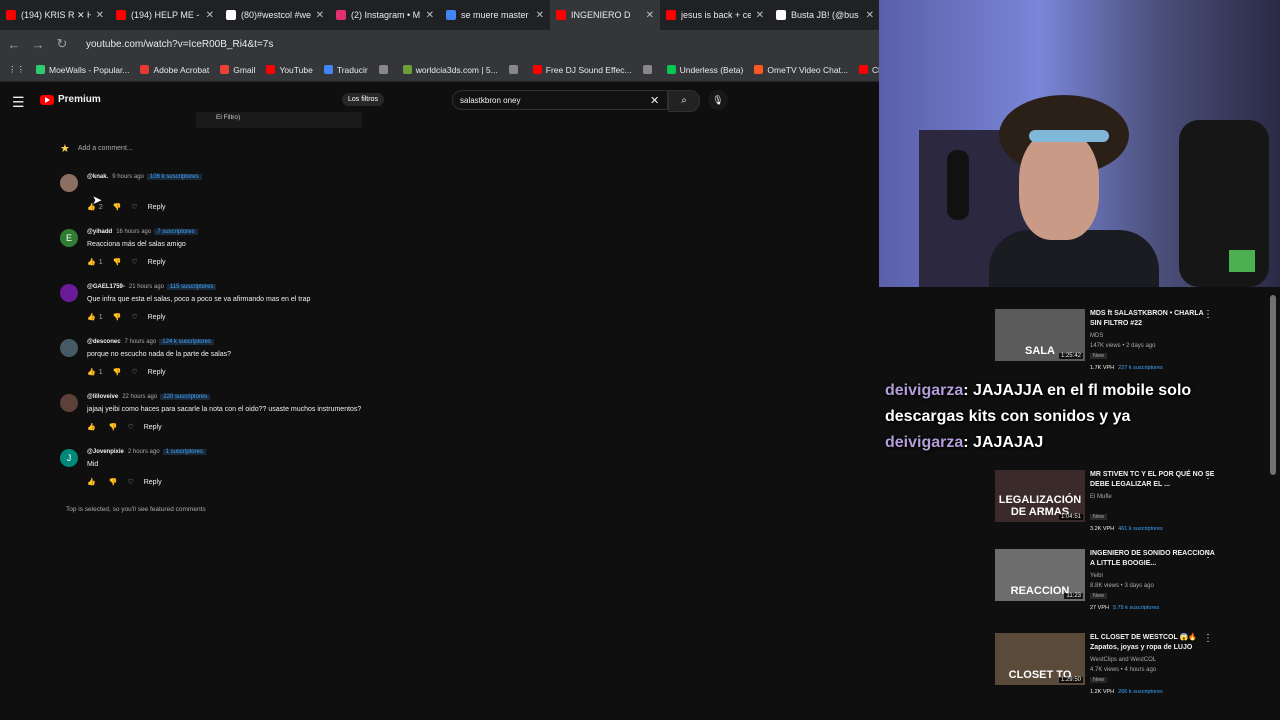 Image resolution: width=1280 pixels, height=720 pixels. What do you see at coordinates (102, 397) in the screenshot?
I see `comment-username: @lilloveive` at bounding box center [102, 397].